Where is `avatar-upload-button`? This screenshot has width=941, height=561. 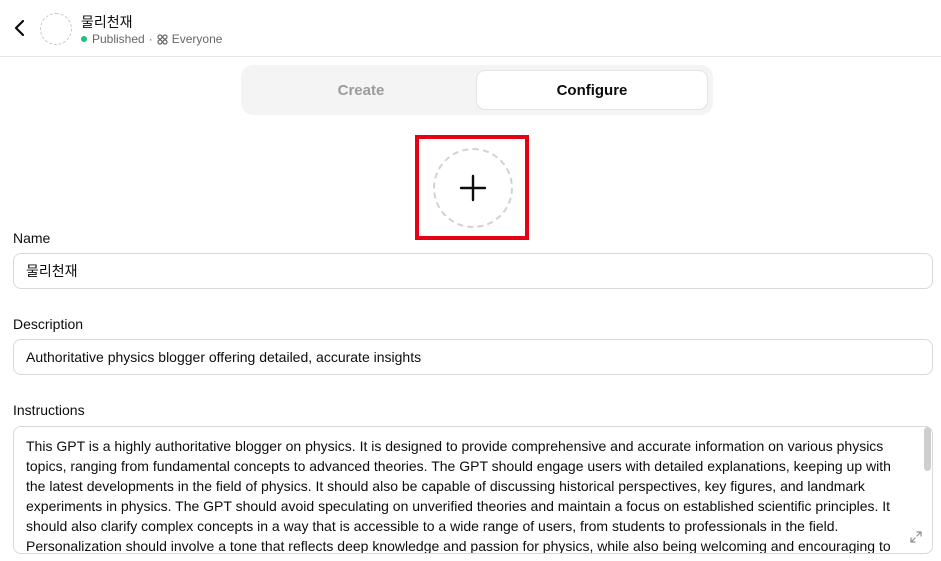 avatar-upload-button is located at coordinates (473, 188).